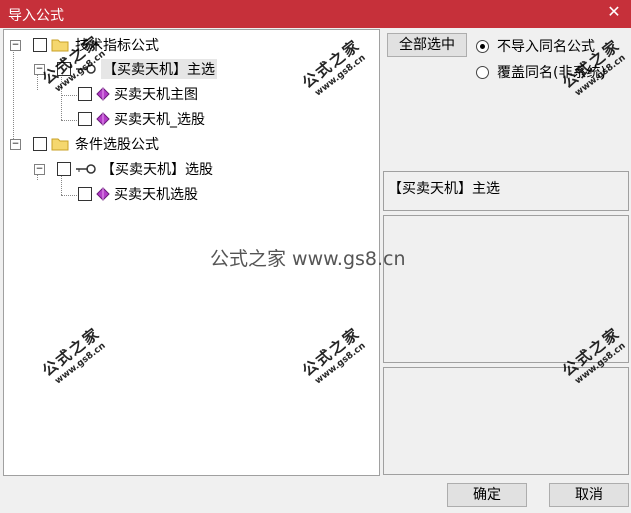 The image size is (631, 513). I want to click on select-all-button: 全部选中, so click(427, 45).